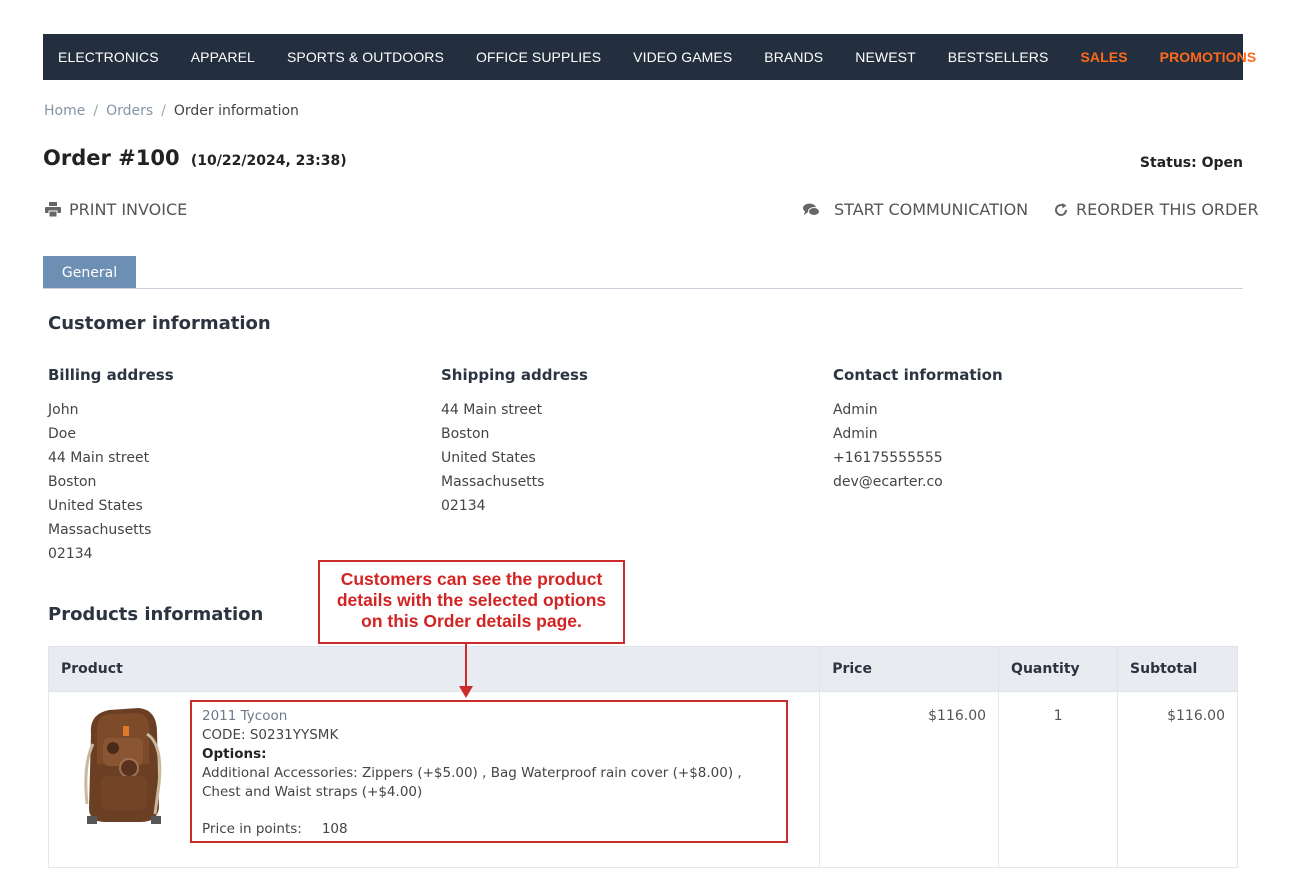 This screenshot has height=881, width=1293. What do you see at coordinates (124, 767) in the screenshot?
I see `product-image` at bounding box center [124, 767].